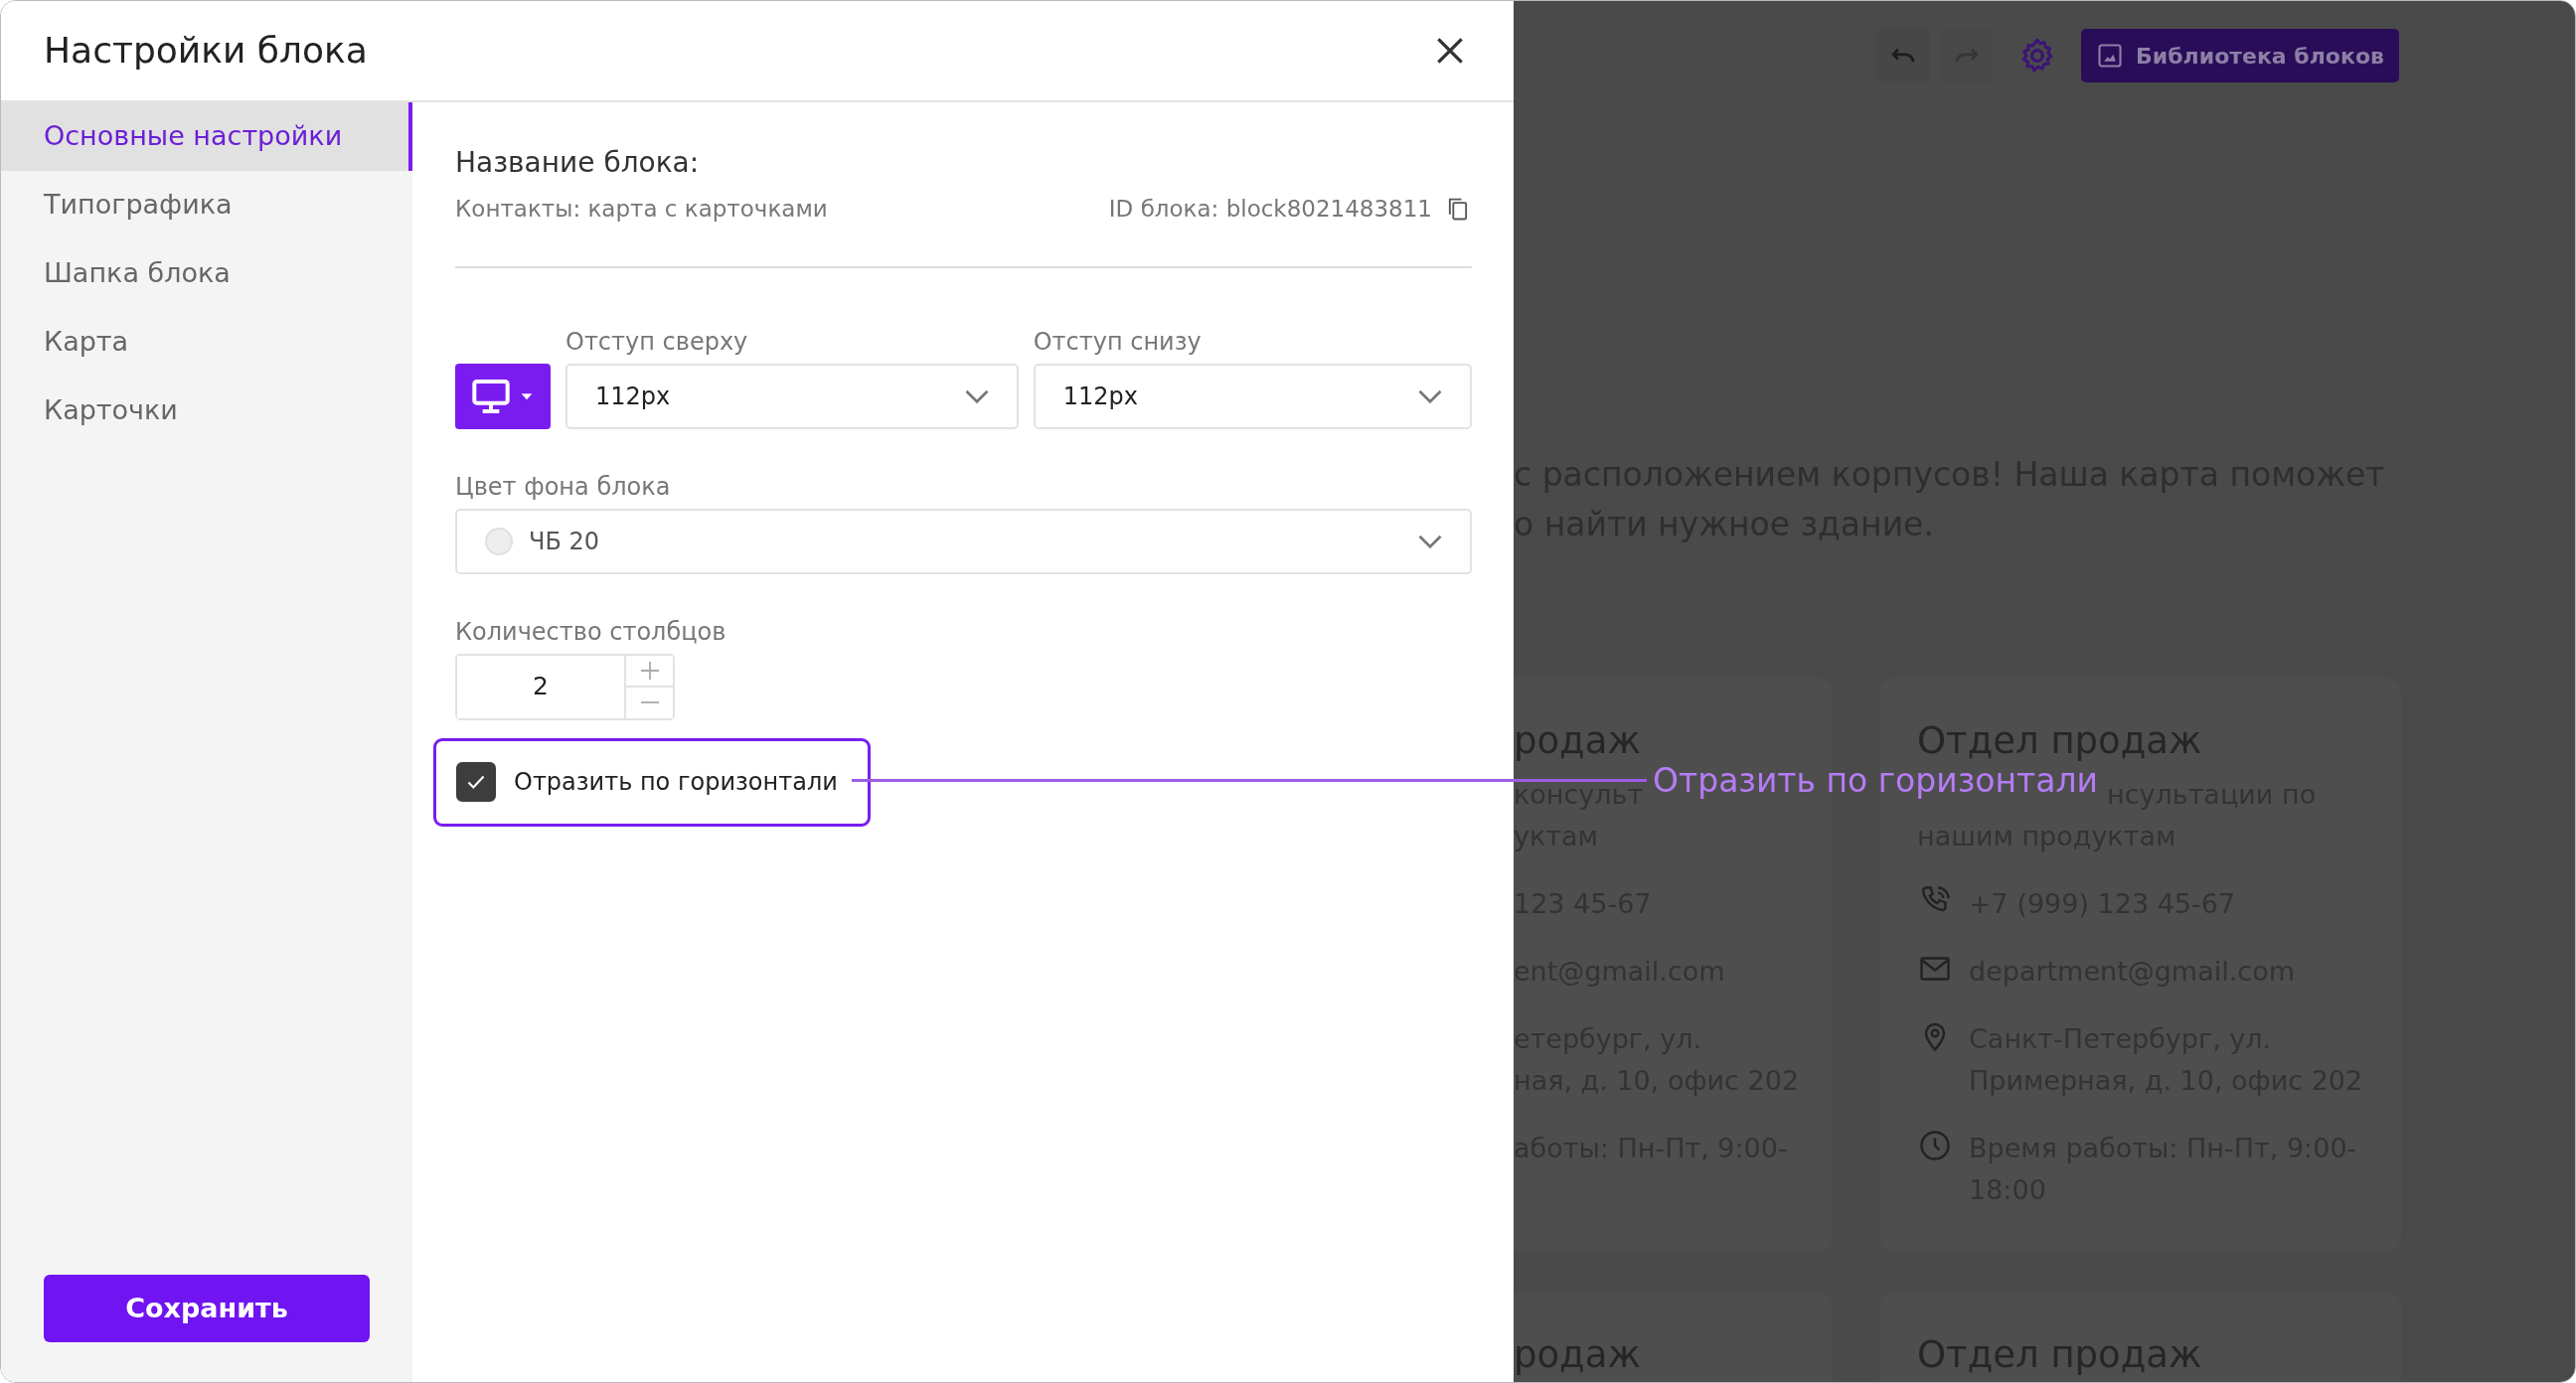  Describe the element at coordinates (1935, 1146) in the screenshot. I see `clock-icon` at that location.